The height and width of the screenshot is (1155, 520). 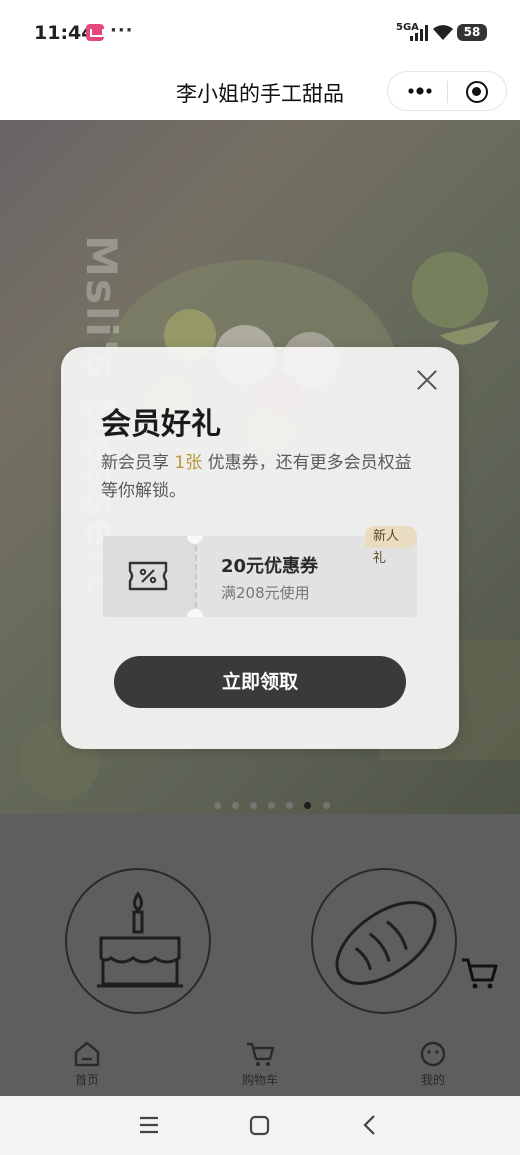 I want to click on capsule-divider, so click(x=447, y=92).